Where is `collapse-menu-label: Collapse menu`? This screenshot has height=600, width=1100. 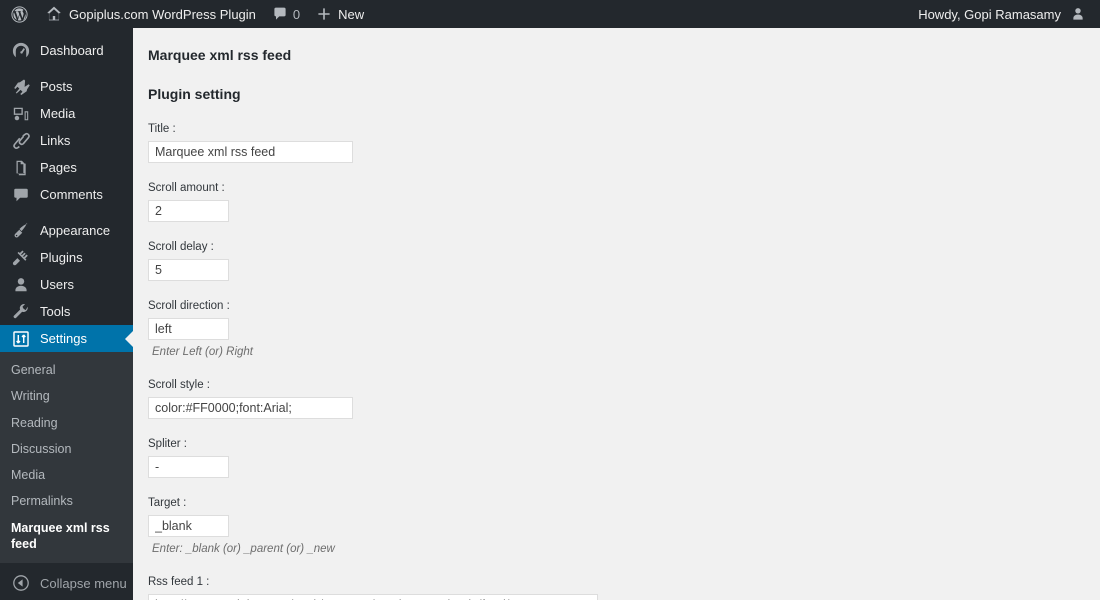 collapse-menu-label: Collapse menu is located at coordinates (83, 583).